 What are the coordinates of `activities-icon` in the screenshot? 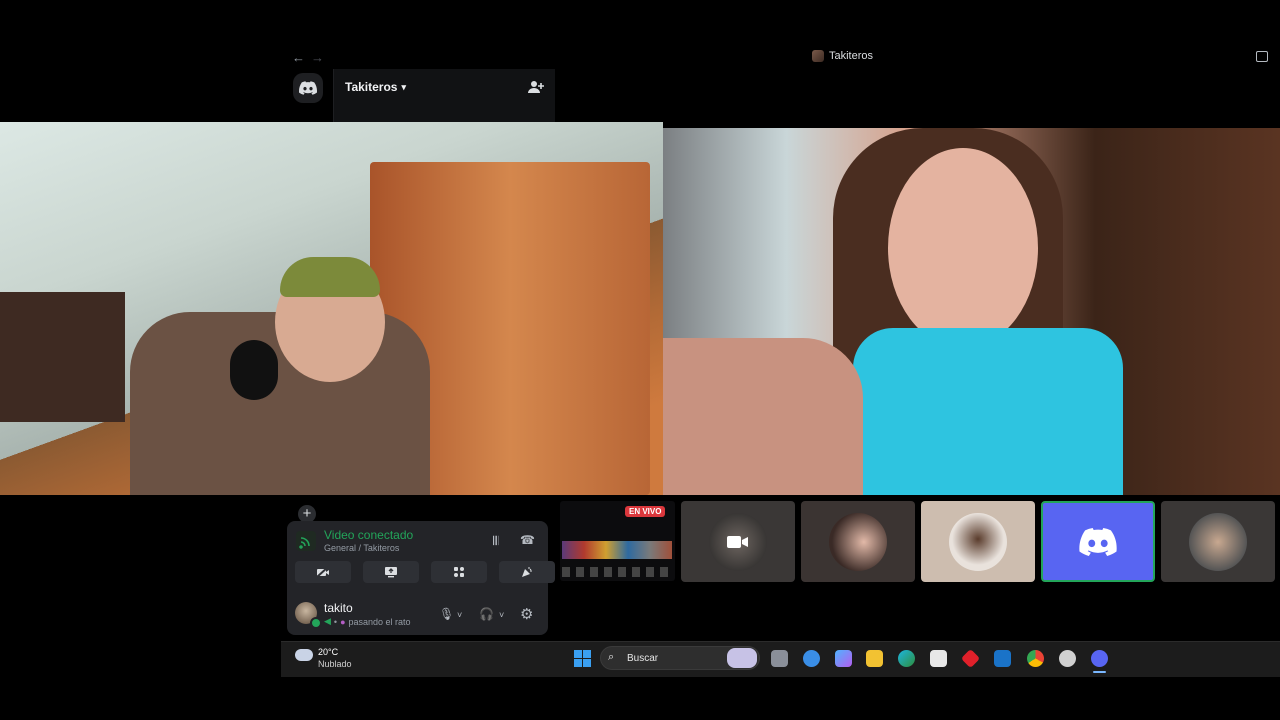 It's located at (459, 572).